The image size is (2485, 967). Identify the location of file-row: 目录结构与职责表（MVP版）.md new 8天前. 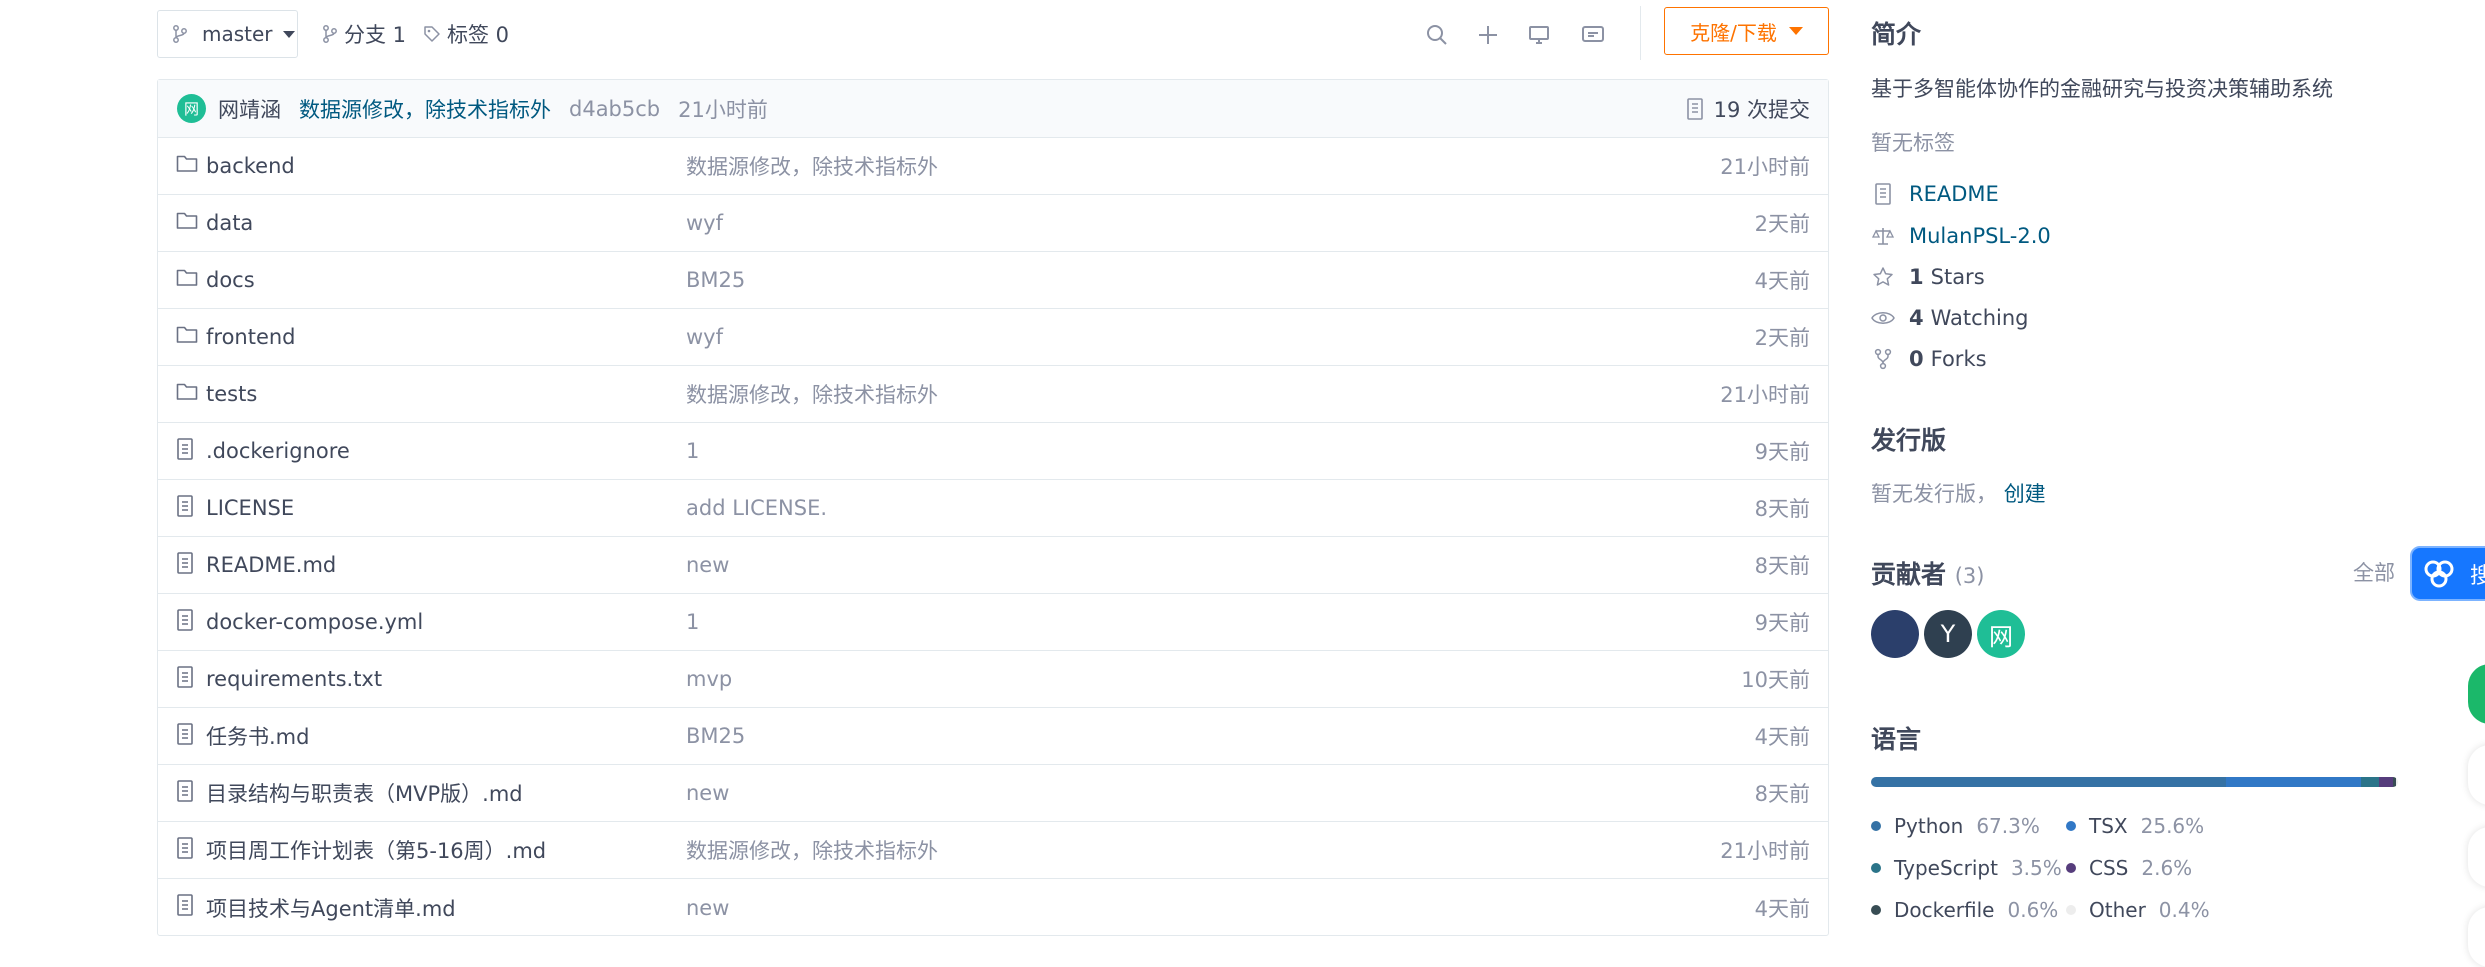
(993, 793).